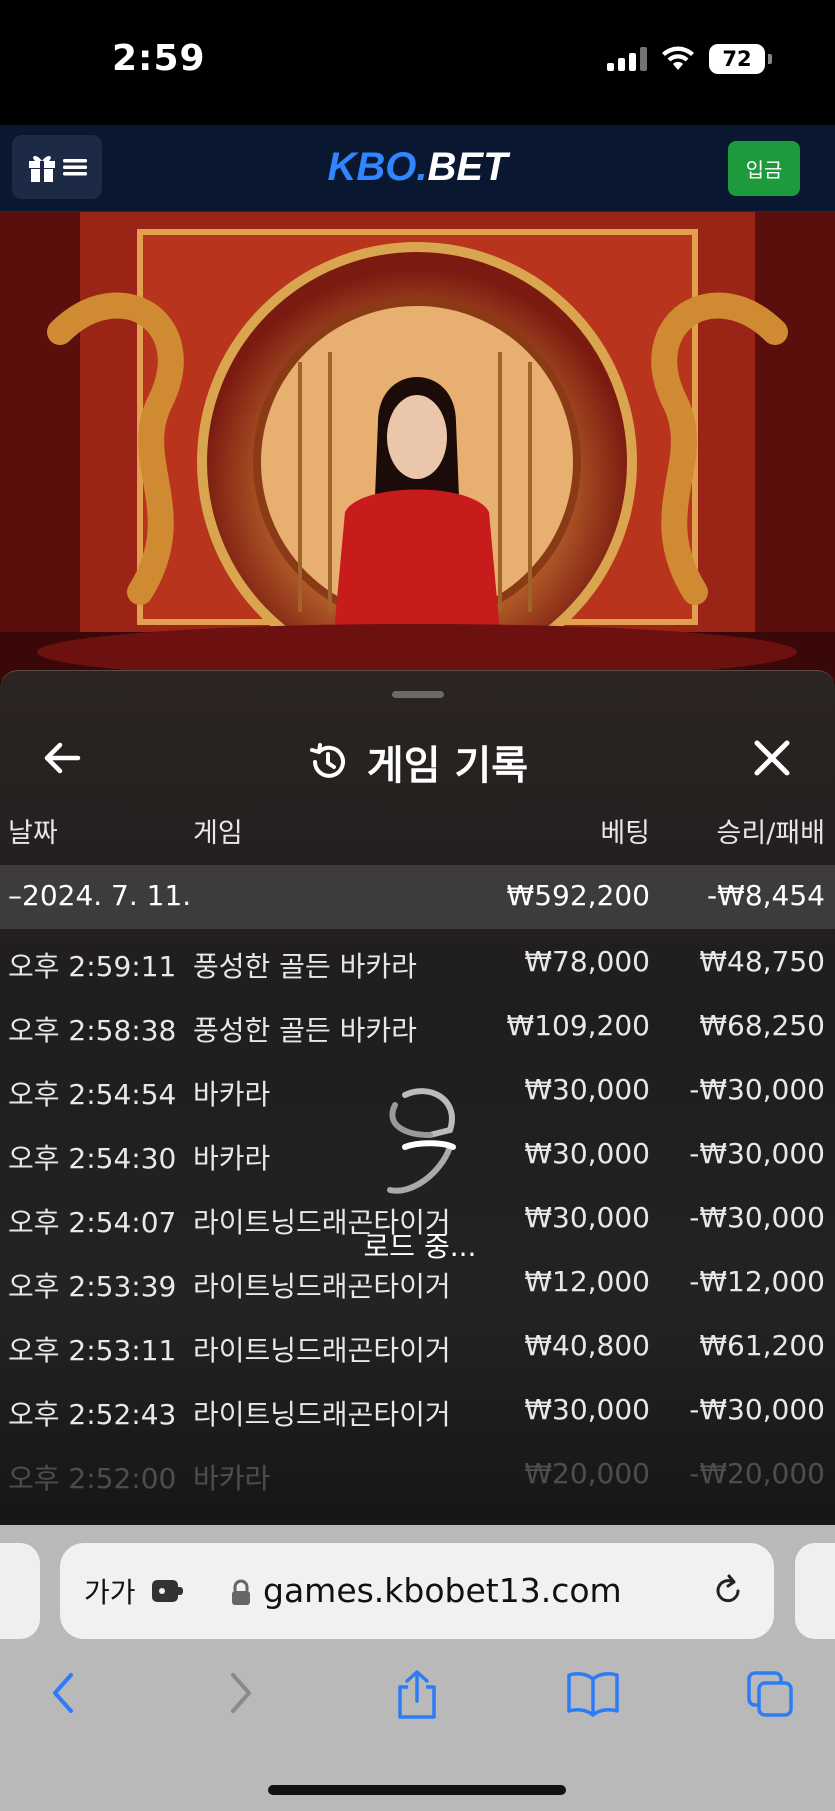 The image size is (835, 1811). I want to click on browser-toolbar, so click(417, 1700).